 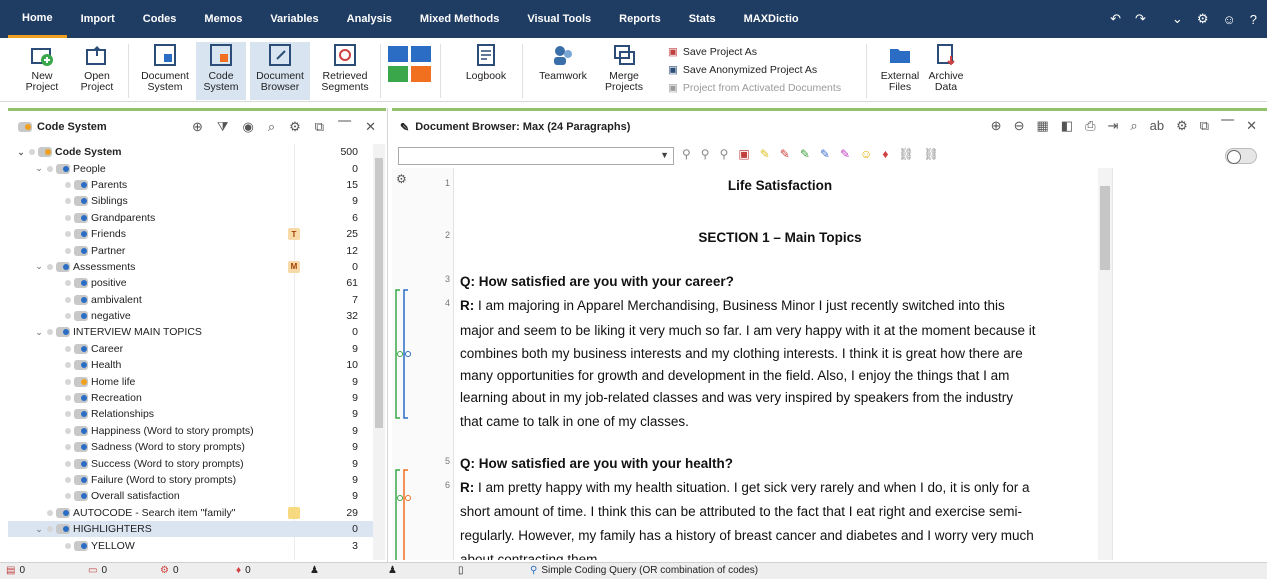 I want to click on menu-home: Home, so click(x=37, y=19).